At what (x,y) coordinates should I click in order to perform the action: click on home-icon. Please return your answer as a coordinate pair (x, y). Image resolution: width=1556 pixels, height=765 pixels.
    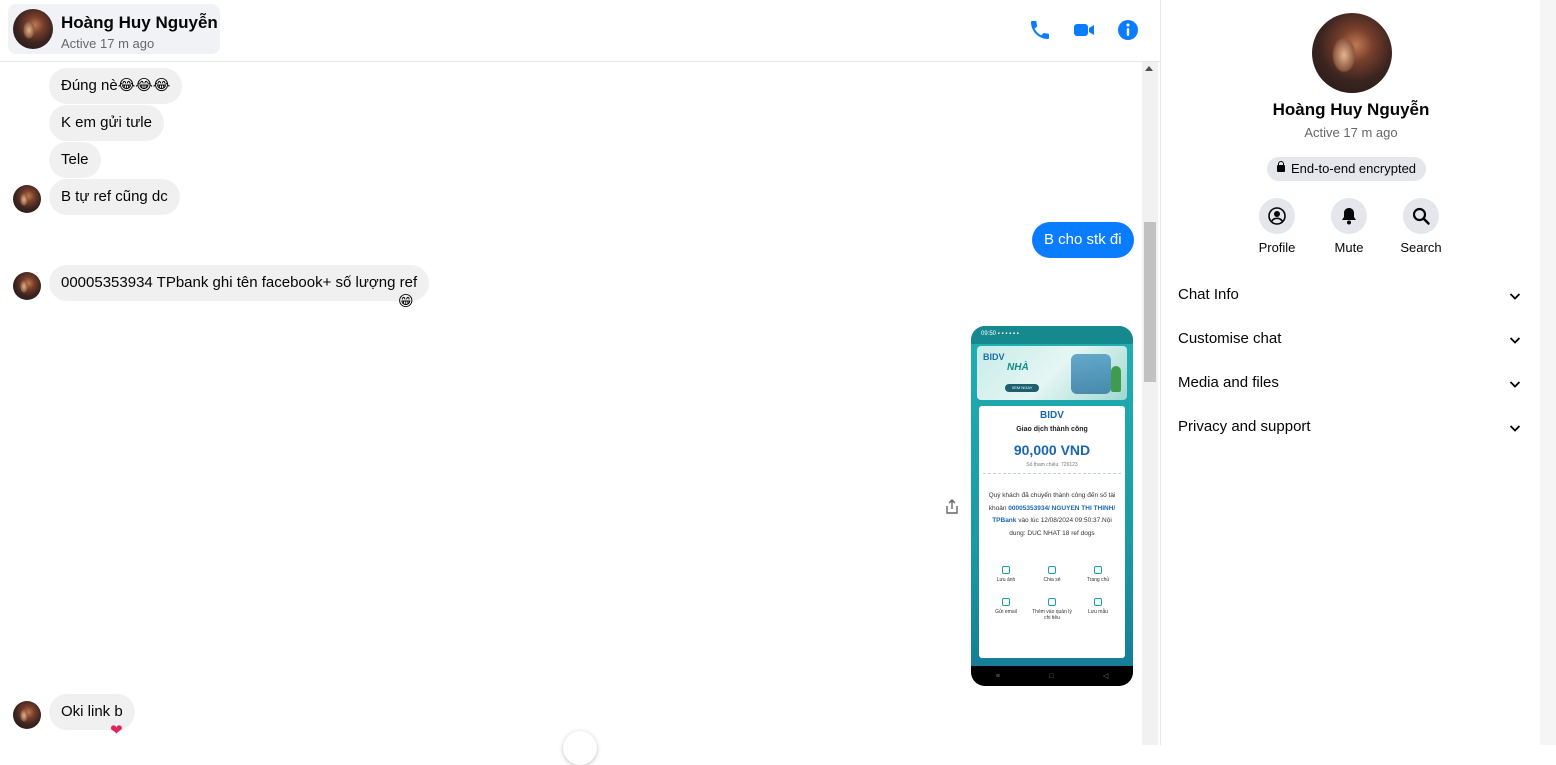
    Looking at the image, I should click on (1098, 570).